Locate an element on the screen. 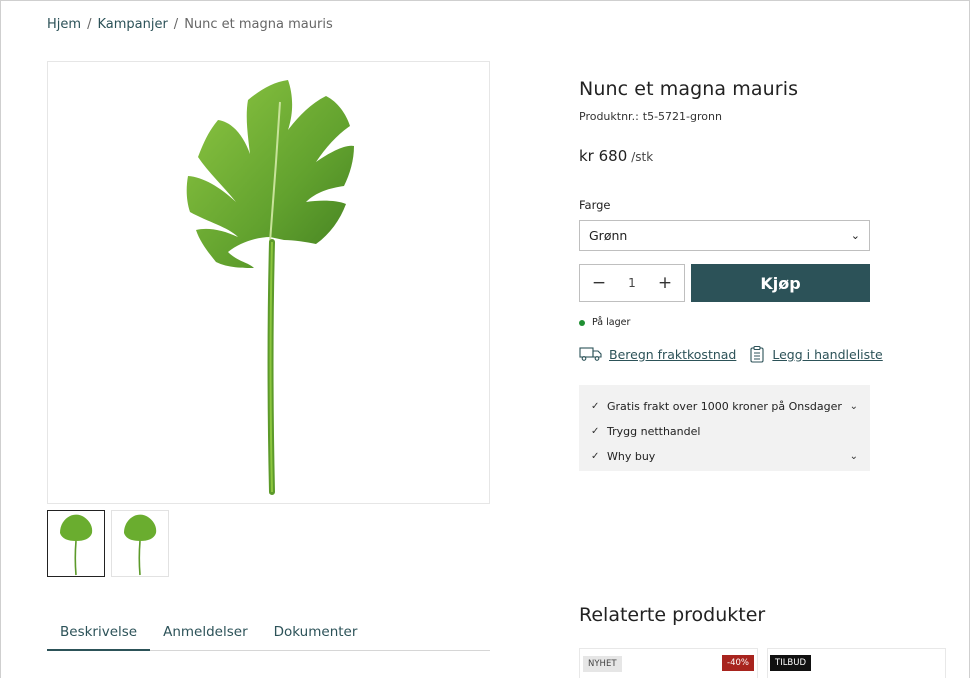  price-value: kr 680 is located at coordinates (603, 156).